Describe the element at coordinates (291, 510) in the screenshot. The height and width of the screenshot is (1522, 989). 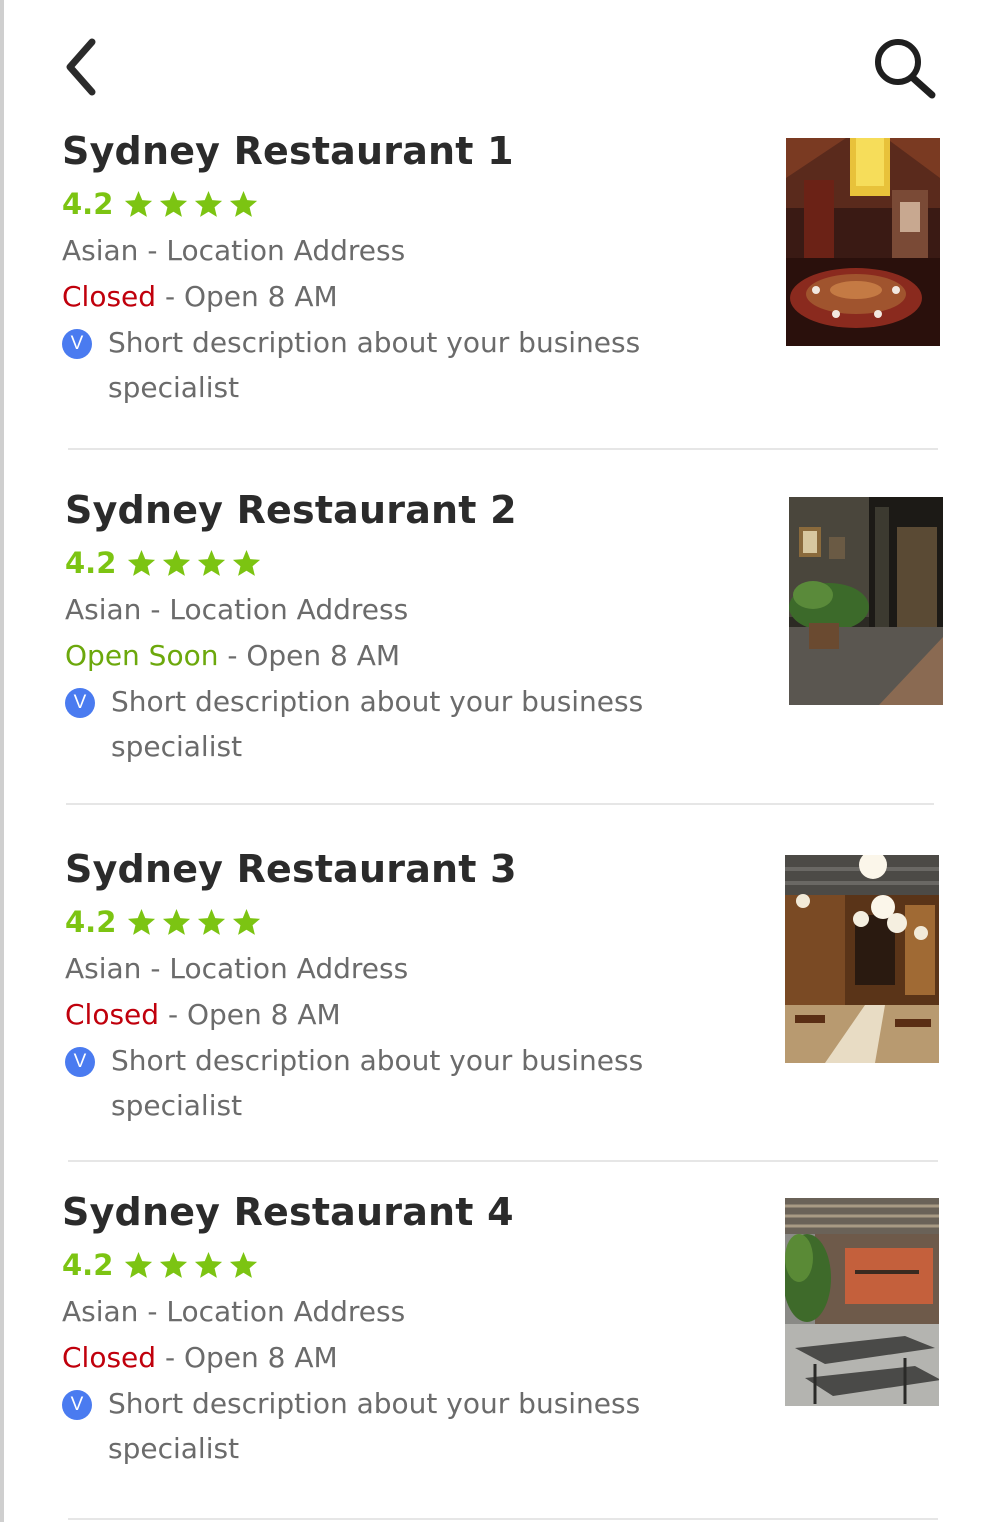
I see `restaurant-name: Sydney Restaurant 2` at that location.